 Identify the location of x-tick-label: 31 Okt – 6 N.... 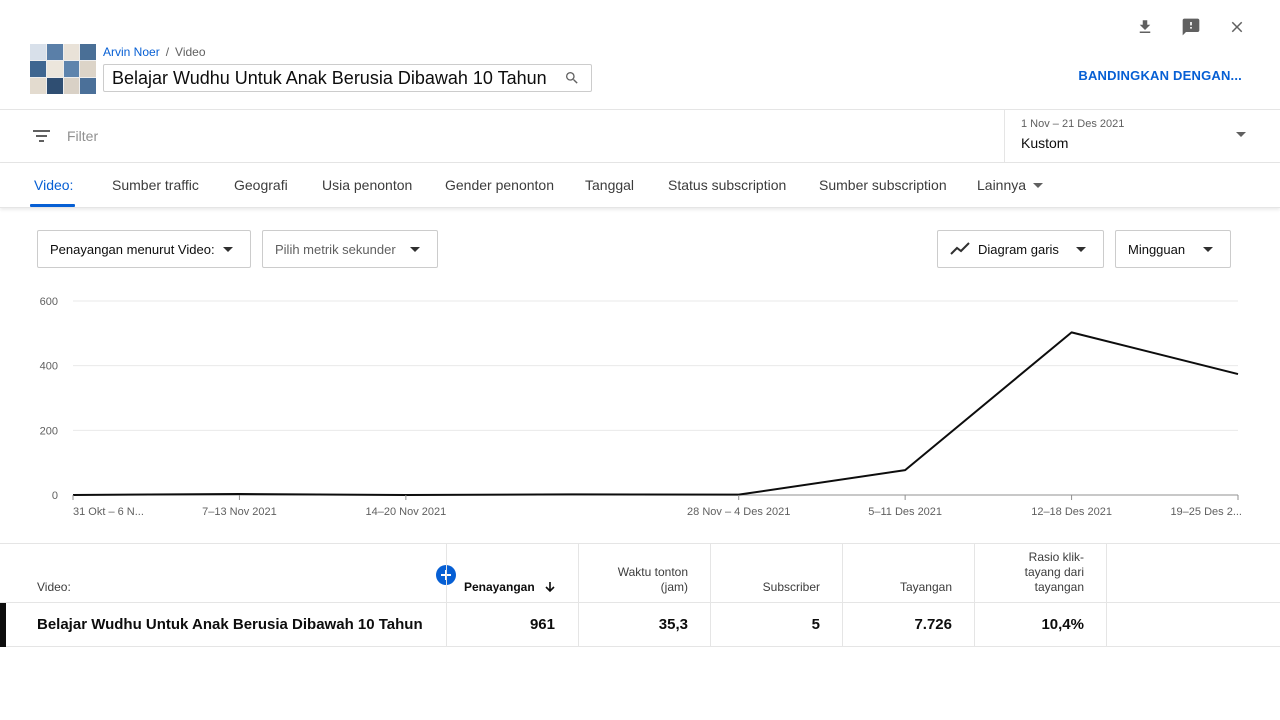
(108, 512).